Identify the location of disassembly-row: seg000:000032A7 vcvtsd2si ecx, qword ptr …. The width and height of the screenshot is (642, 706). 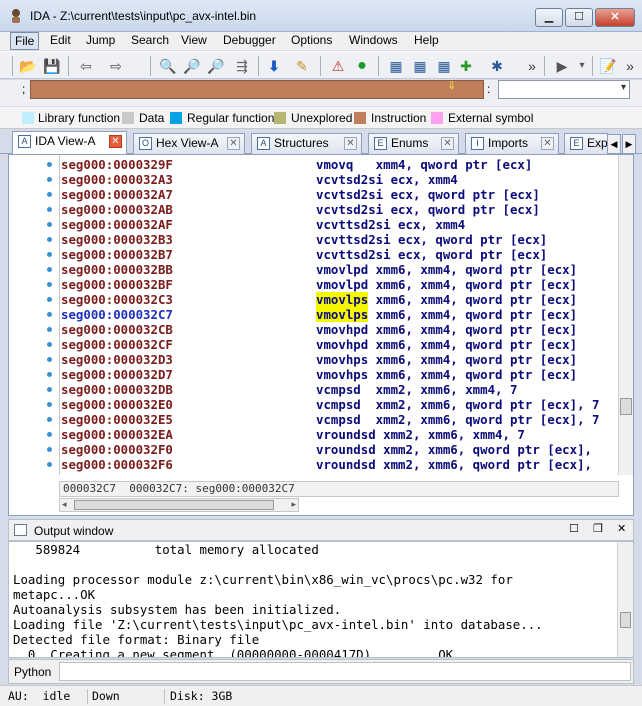
(300, 194).